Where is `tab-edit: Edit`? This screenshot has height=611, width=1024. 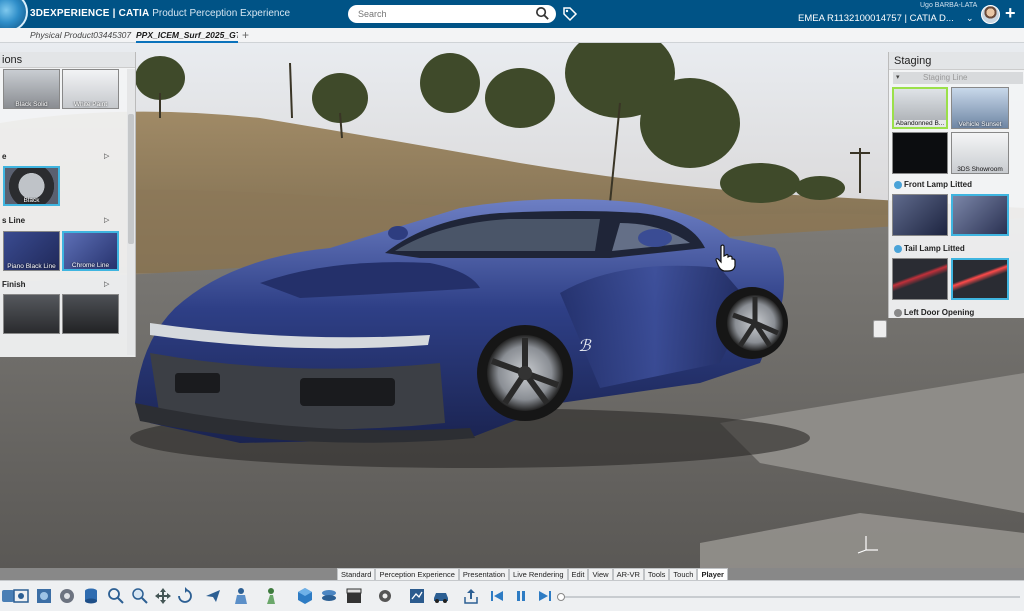
tab-edit: Edit is located at coordinates (578, 574).